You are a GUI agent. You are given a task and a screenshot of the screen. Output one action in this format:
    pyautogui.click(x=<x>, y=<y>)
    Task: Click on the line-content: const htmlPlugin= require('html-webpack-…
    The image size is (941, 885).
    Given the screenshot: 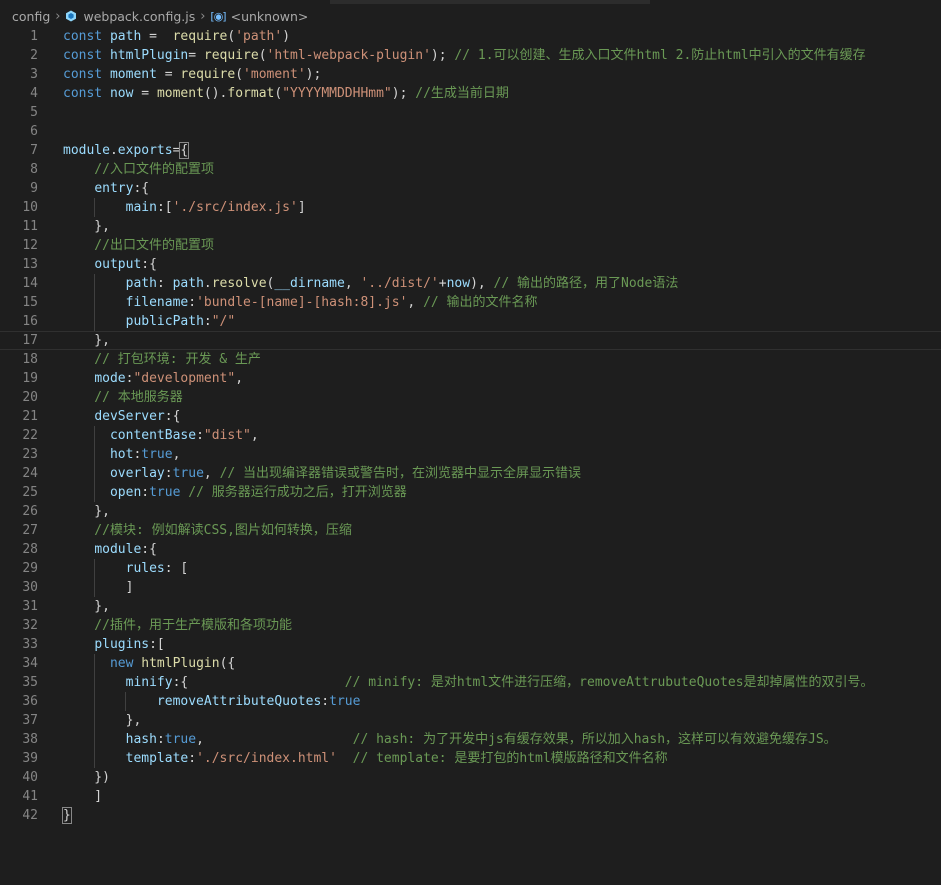 What is the action you would take?
    pyautogui.click(x=464, y=55)
    